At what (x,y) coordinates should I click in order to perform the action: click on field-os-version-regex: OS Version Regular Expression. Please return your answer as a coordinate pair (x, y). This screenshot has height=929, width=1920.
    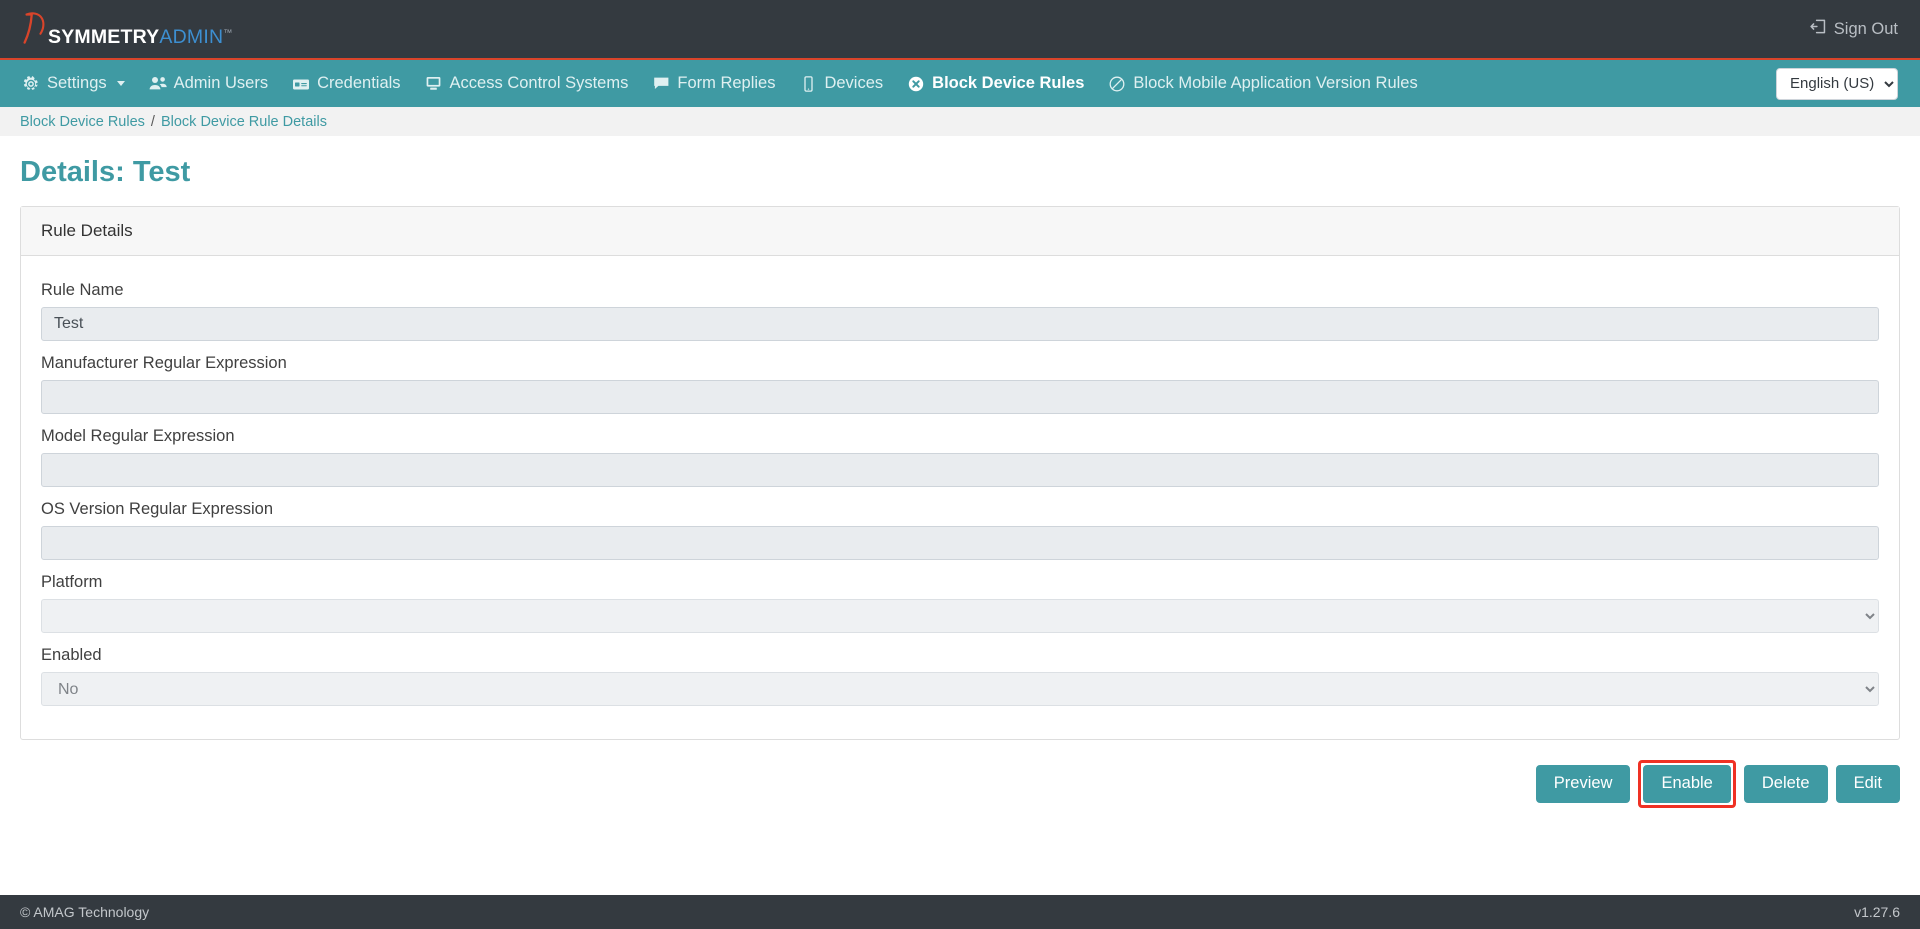
    Looking at the image, I should click on (960, 530).